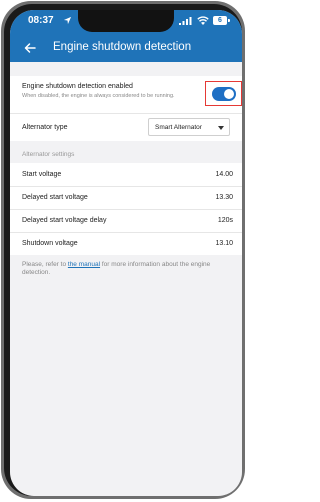  What do you see at coordinates (126, 21) in the screenshot?
I see `camera-notch` at bounding box center [126, 21].